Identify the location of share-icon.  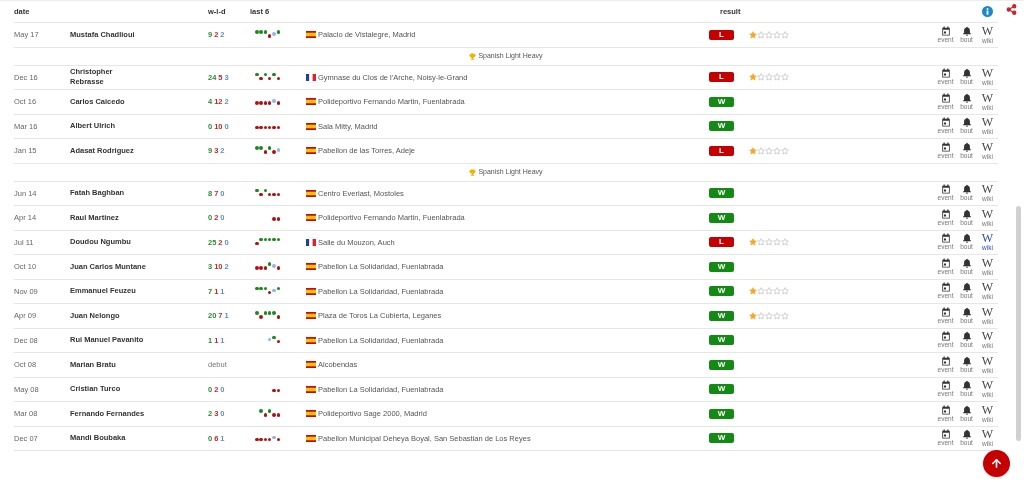
(1011, 9).